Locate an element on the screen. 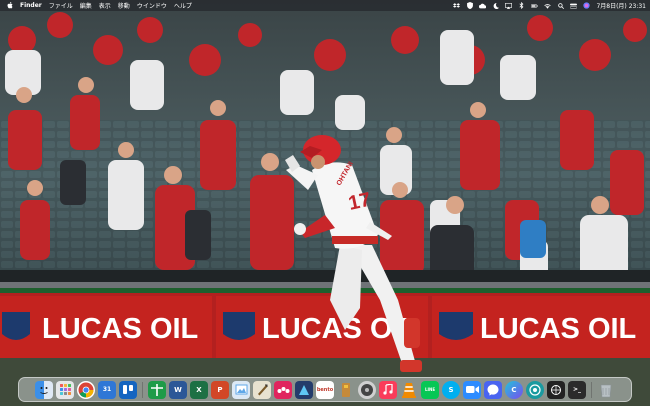  circle-app-icon is located at coordinates (535, 389).